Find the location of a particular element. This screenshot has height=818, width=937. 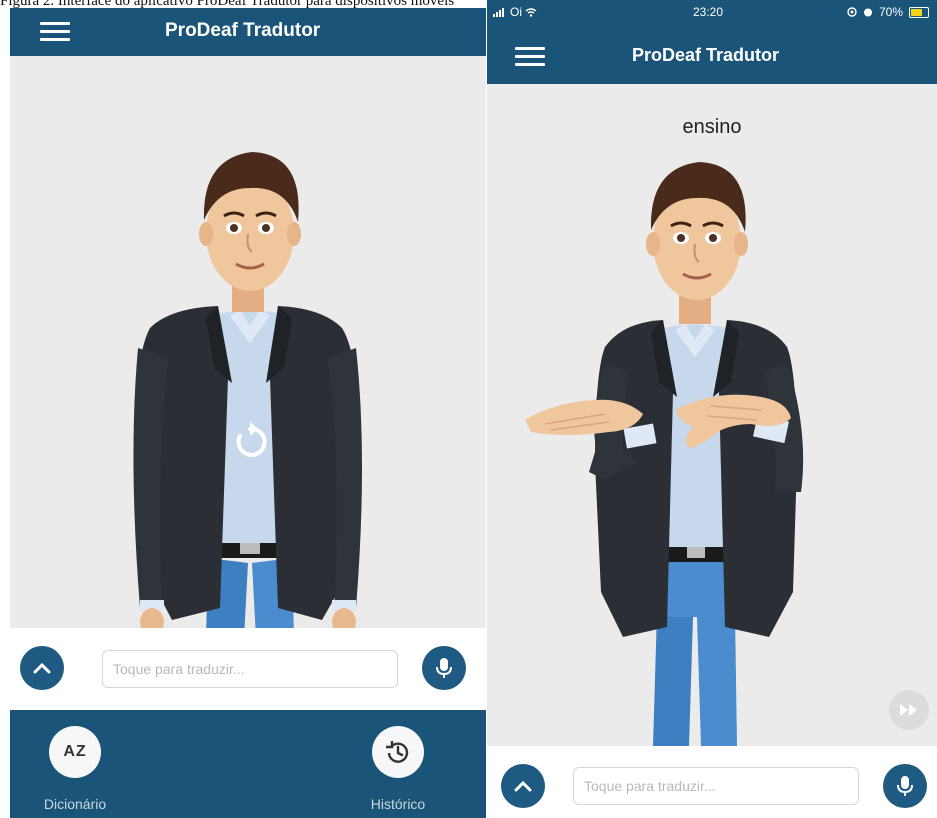

fast-forward-icon is located at coordinates (908, 710).